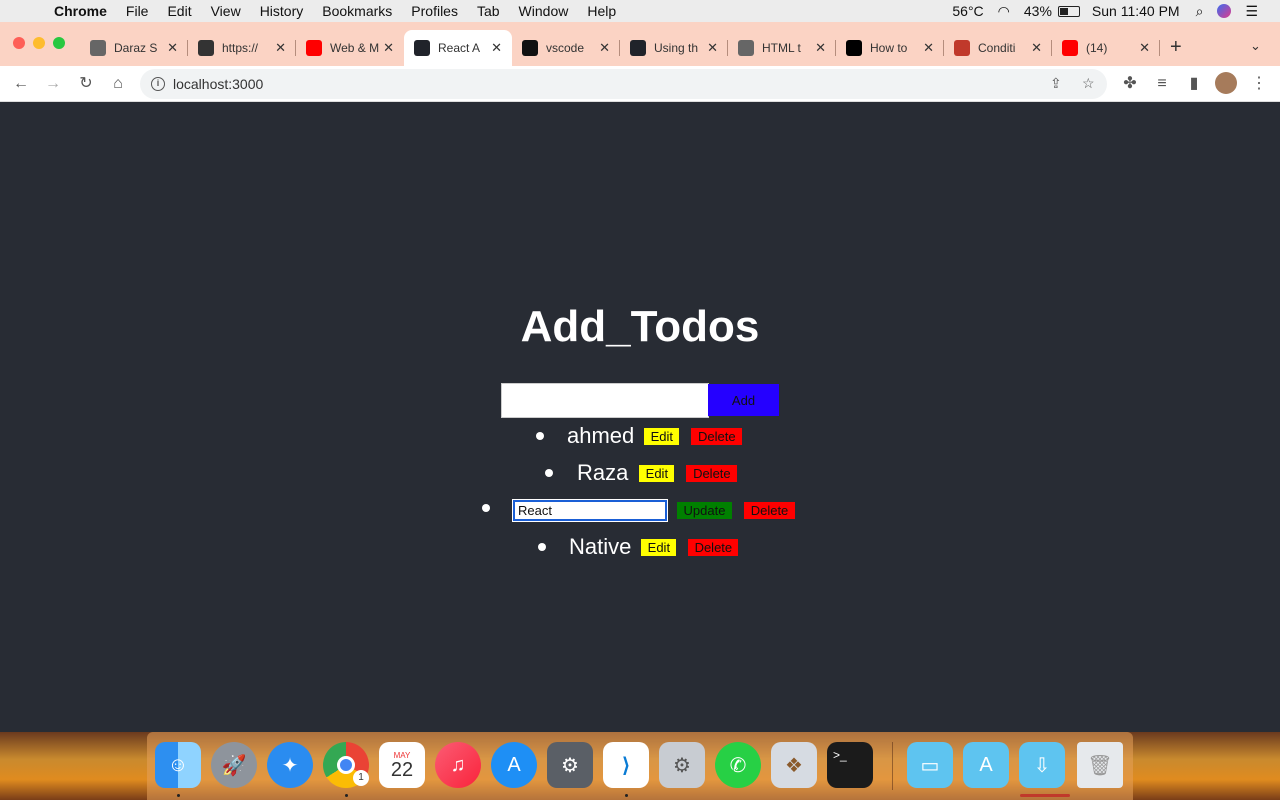 Image resolution: width=1280 pixels, height=800 pixels. I want to click on utilities-gear-icon: ⚙, so click(682, 765).